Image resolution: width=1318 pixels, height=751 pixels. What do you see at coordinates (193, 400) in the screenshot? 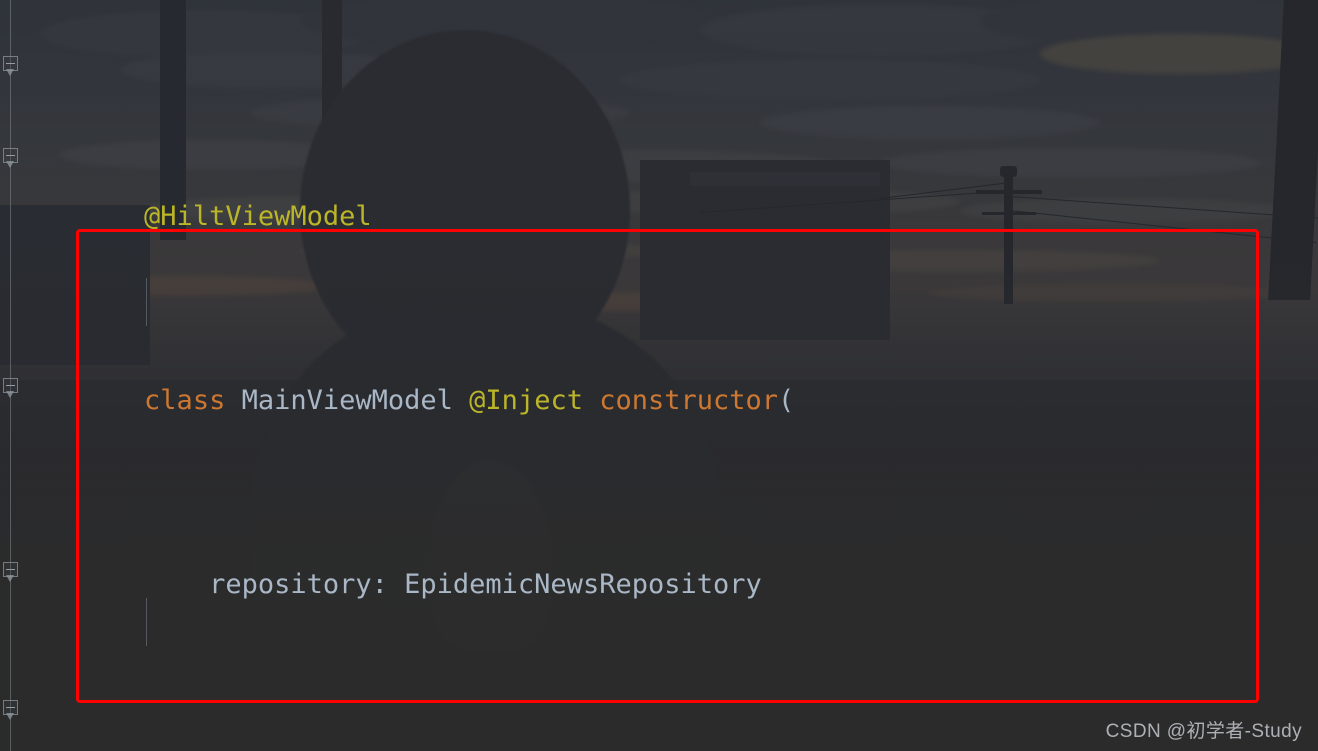
I see `keyword-class: class` at bounding box center [193, 400].